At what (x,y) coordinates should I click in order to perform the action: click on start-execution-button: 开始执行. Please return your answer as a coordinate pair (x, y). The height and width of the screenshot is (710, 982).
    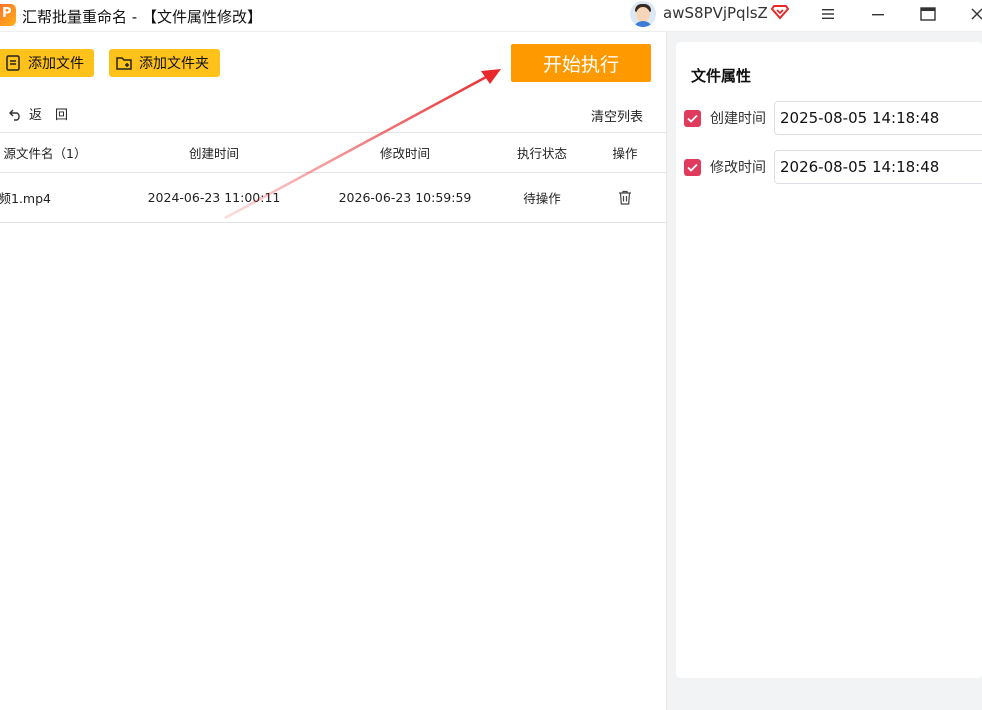
    Looking at the image, I should click on (581, 63).